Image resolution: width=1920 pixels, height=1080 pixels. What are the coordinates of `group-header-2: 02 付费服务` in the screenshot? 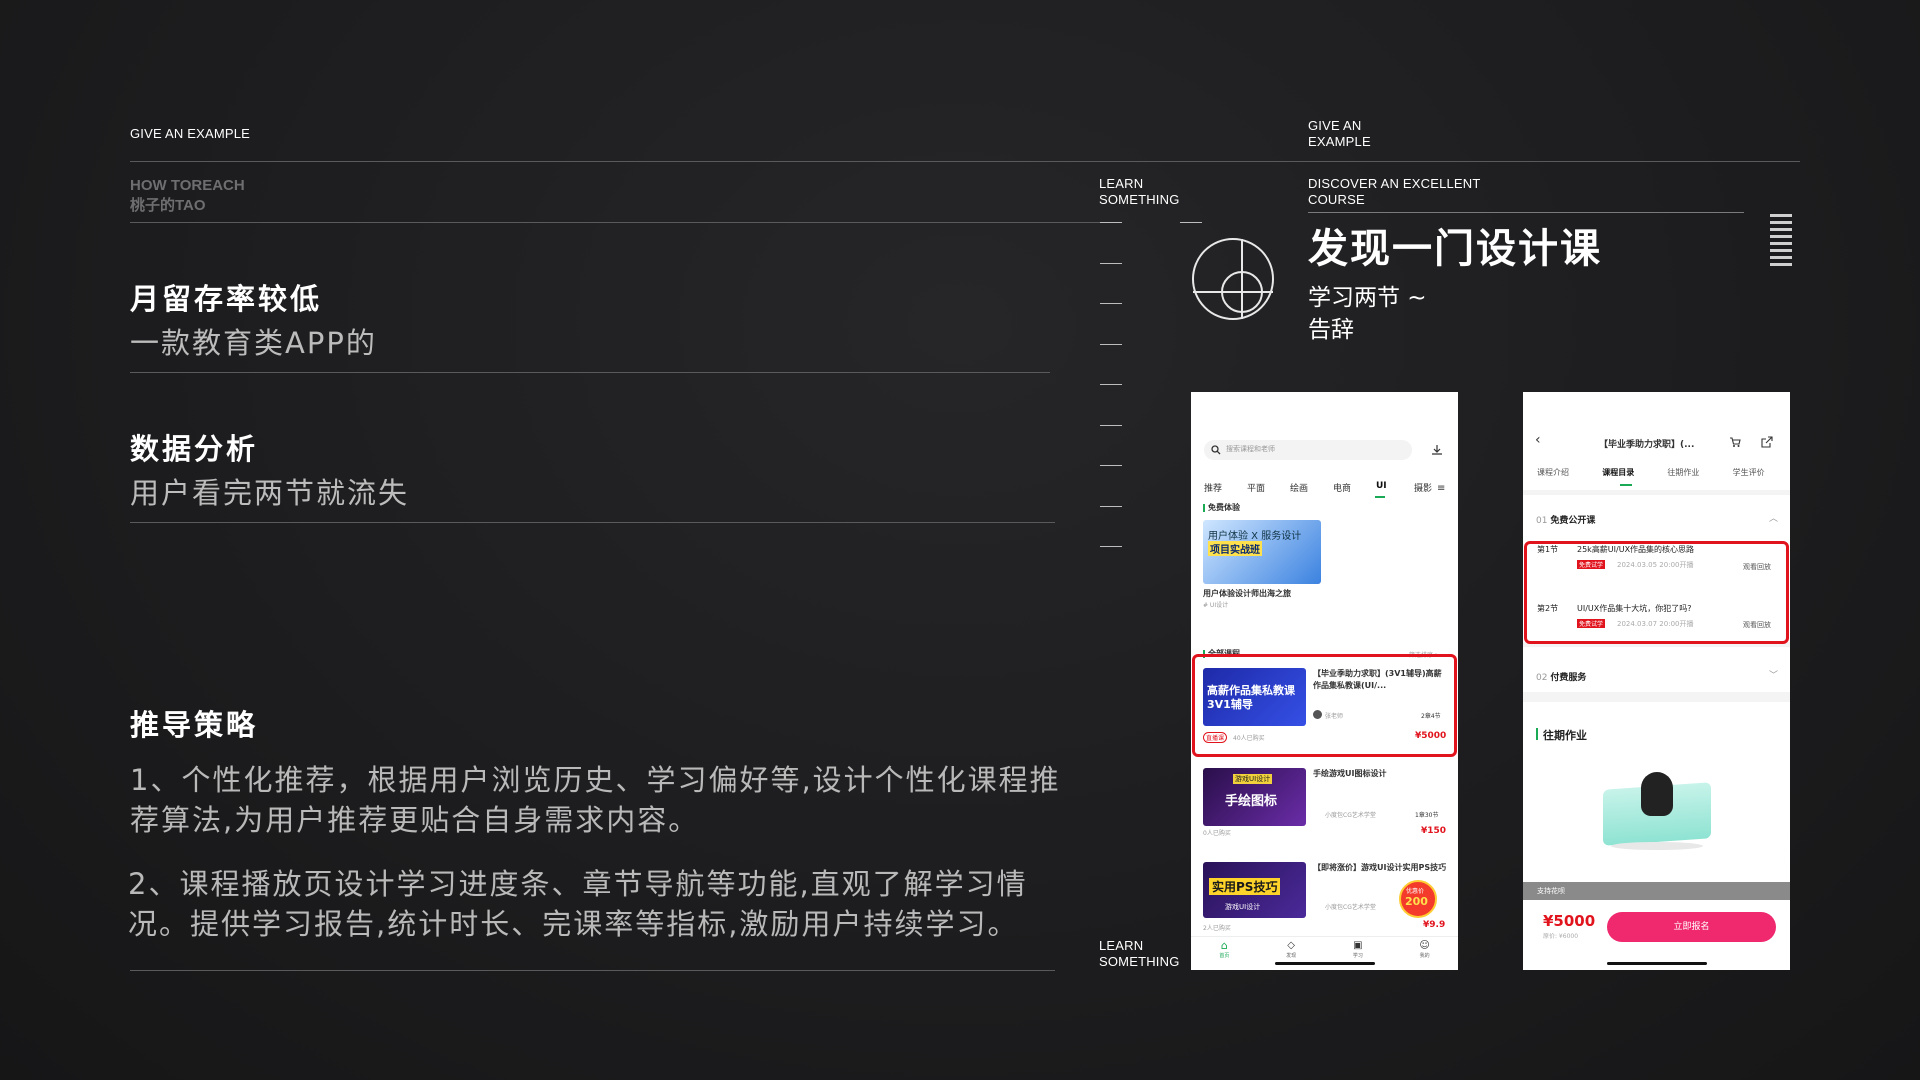 It's located at (1561, 676).